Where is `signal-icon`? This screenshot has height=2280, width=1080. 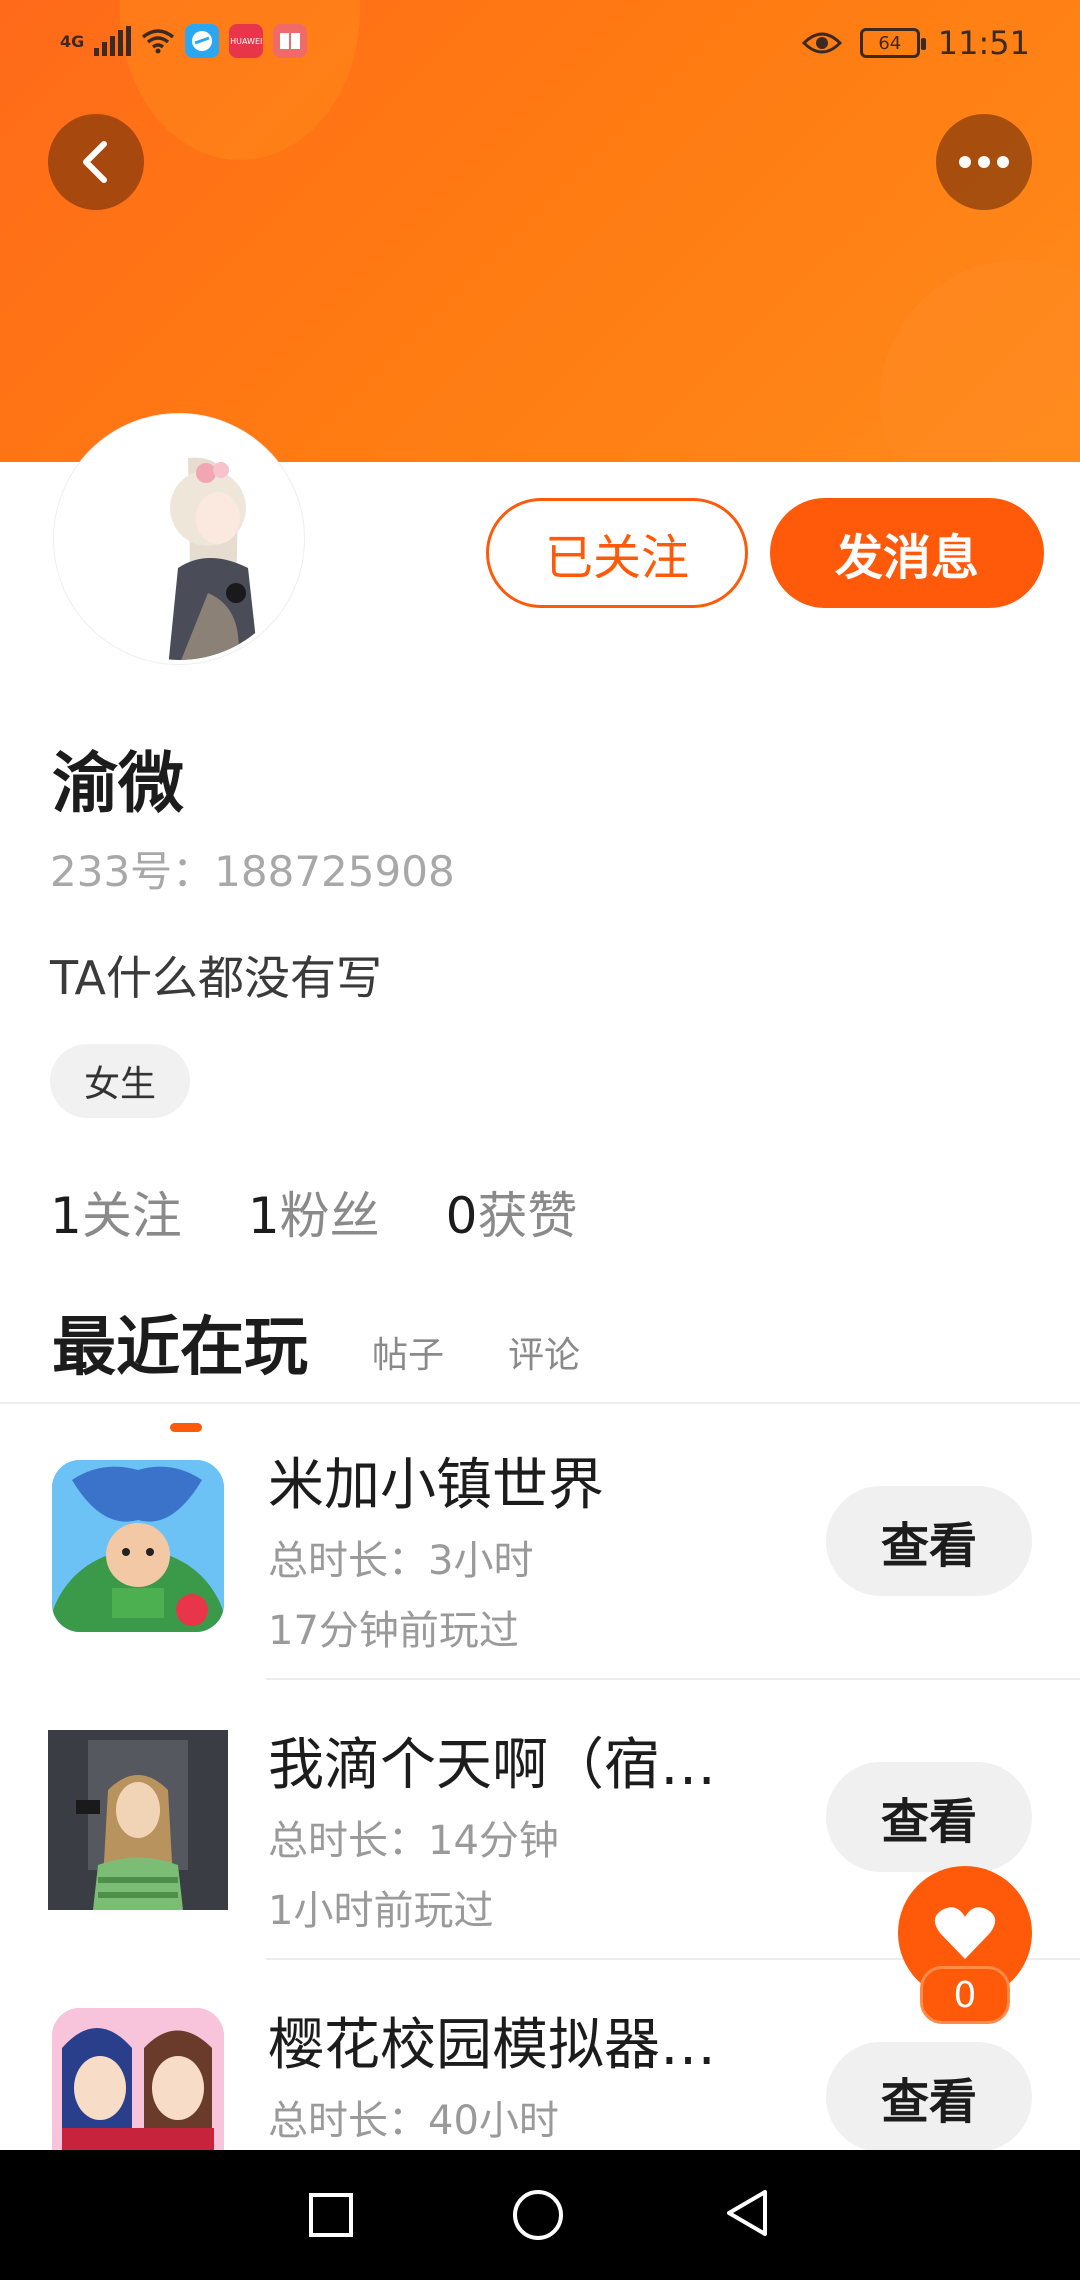 signal-icon is located at coordinates (113, 41).